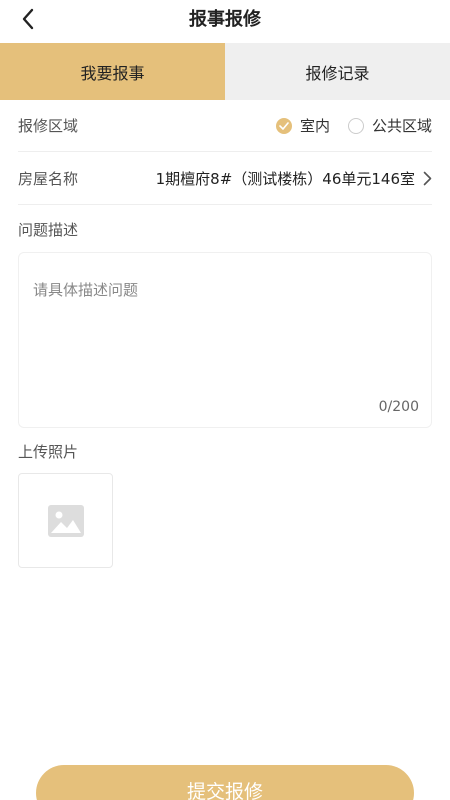 This screenshot has width=450, height=800. What do you see at coordinates (283, 125) in the screenshot?
I see `radio-checked-icon` at bounding box center [283, 125].